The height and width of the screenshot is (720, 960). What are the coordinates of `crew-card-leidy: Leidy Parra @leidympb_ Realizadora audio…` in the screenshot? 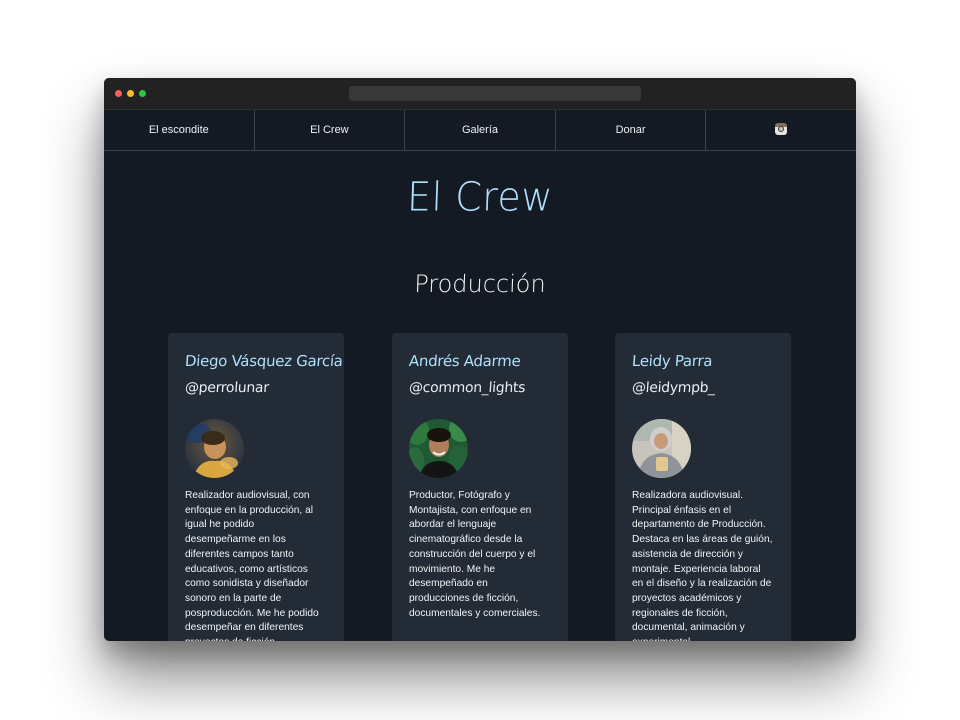 It's located at (703, 487).